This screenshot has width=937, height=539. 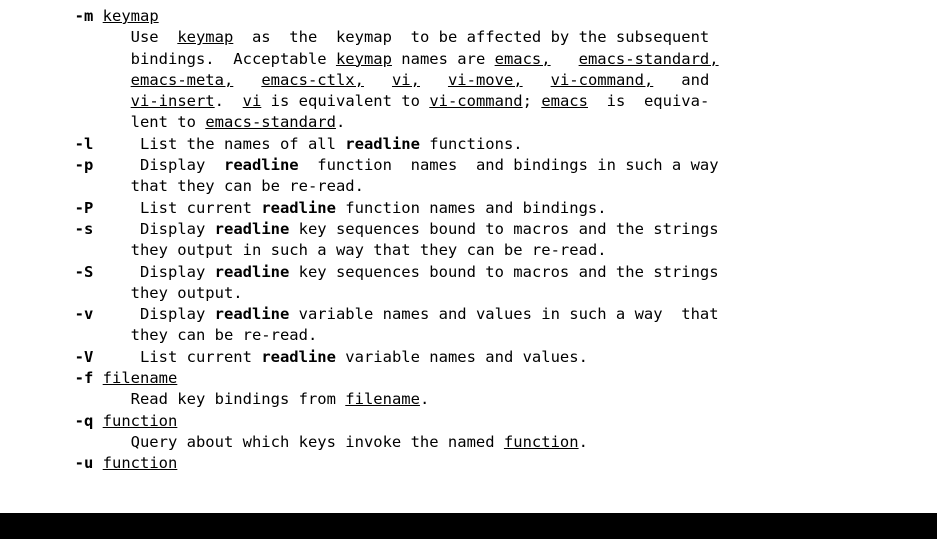 I want to click on text-run: variable names and values., so click(x=461, y=356).